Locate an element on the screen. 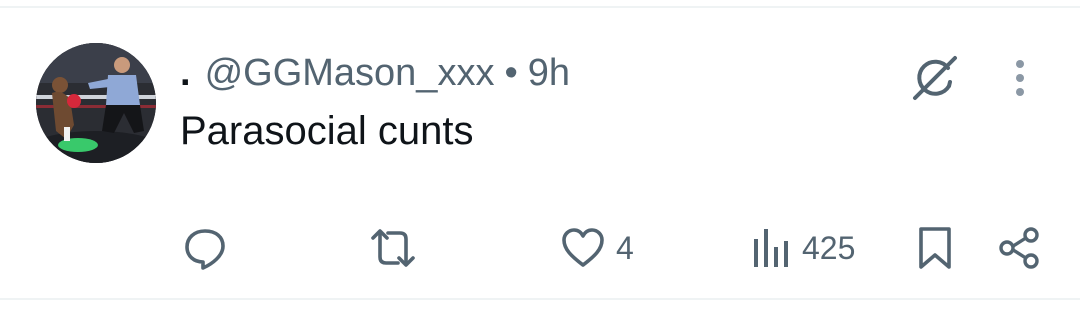 Image resolution: width=1080 pixels, height=324 pixels. avatar is located at coordinates (96, 103).